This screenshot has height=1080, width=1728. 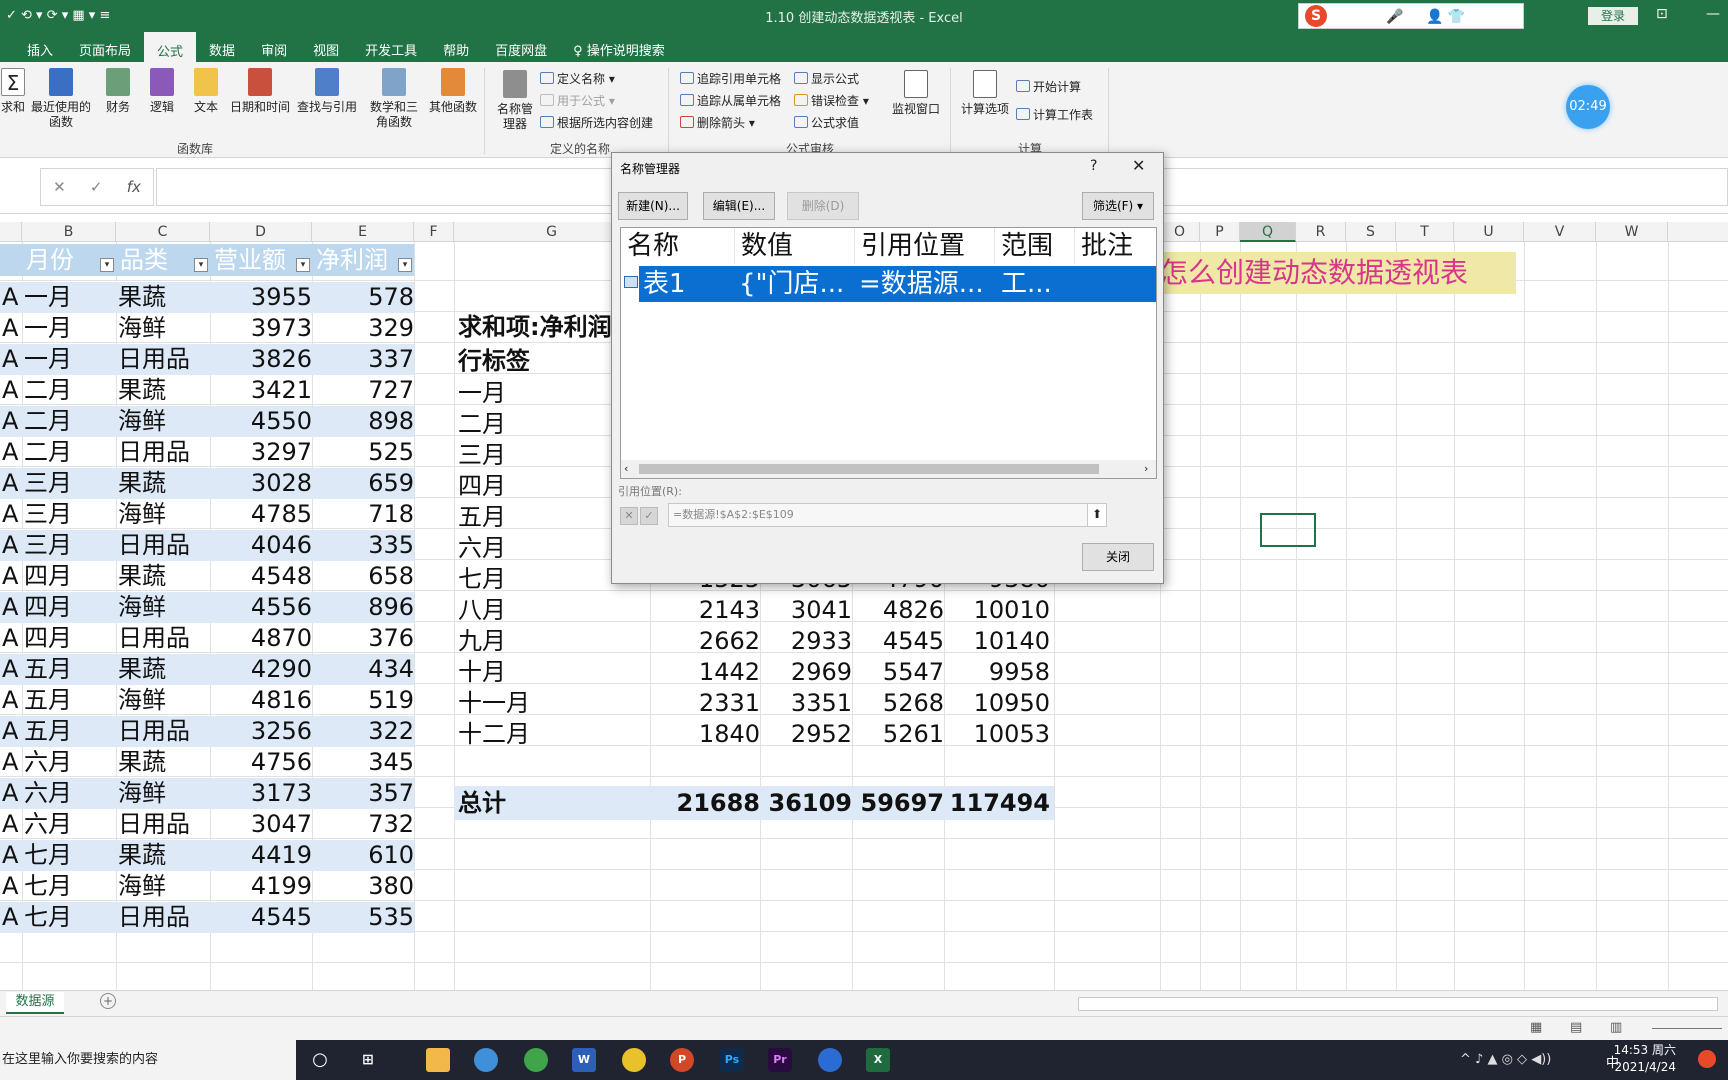 What do you see at coordinates (364, 762) in the screenshot?
I see `table-cell-profit: 345` at bounding box center [364, 762].